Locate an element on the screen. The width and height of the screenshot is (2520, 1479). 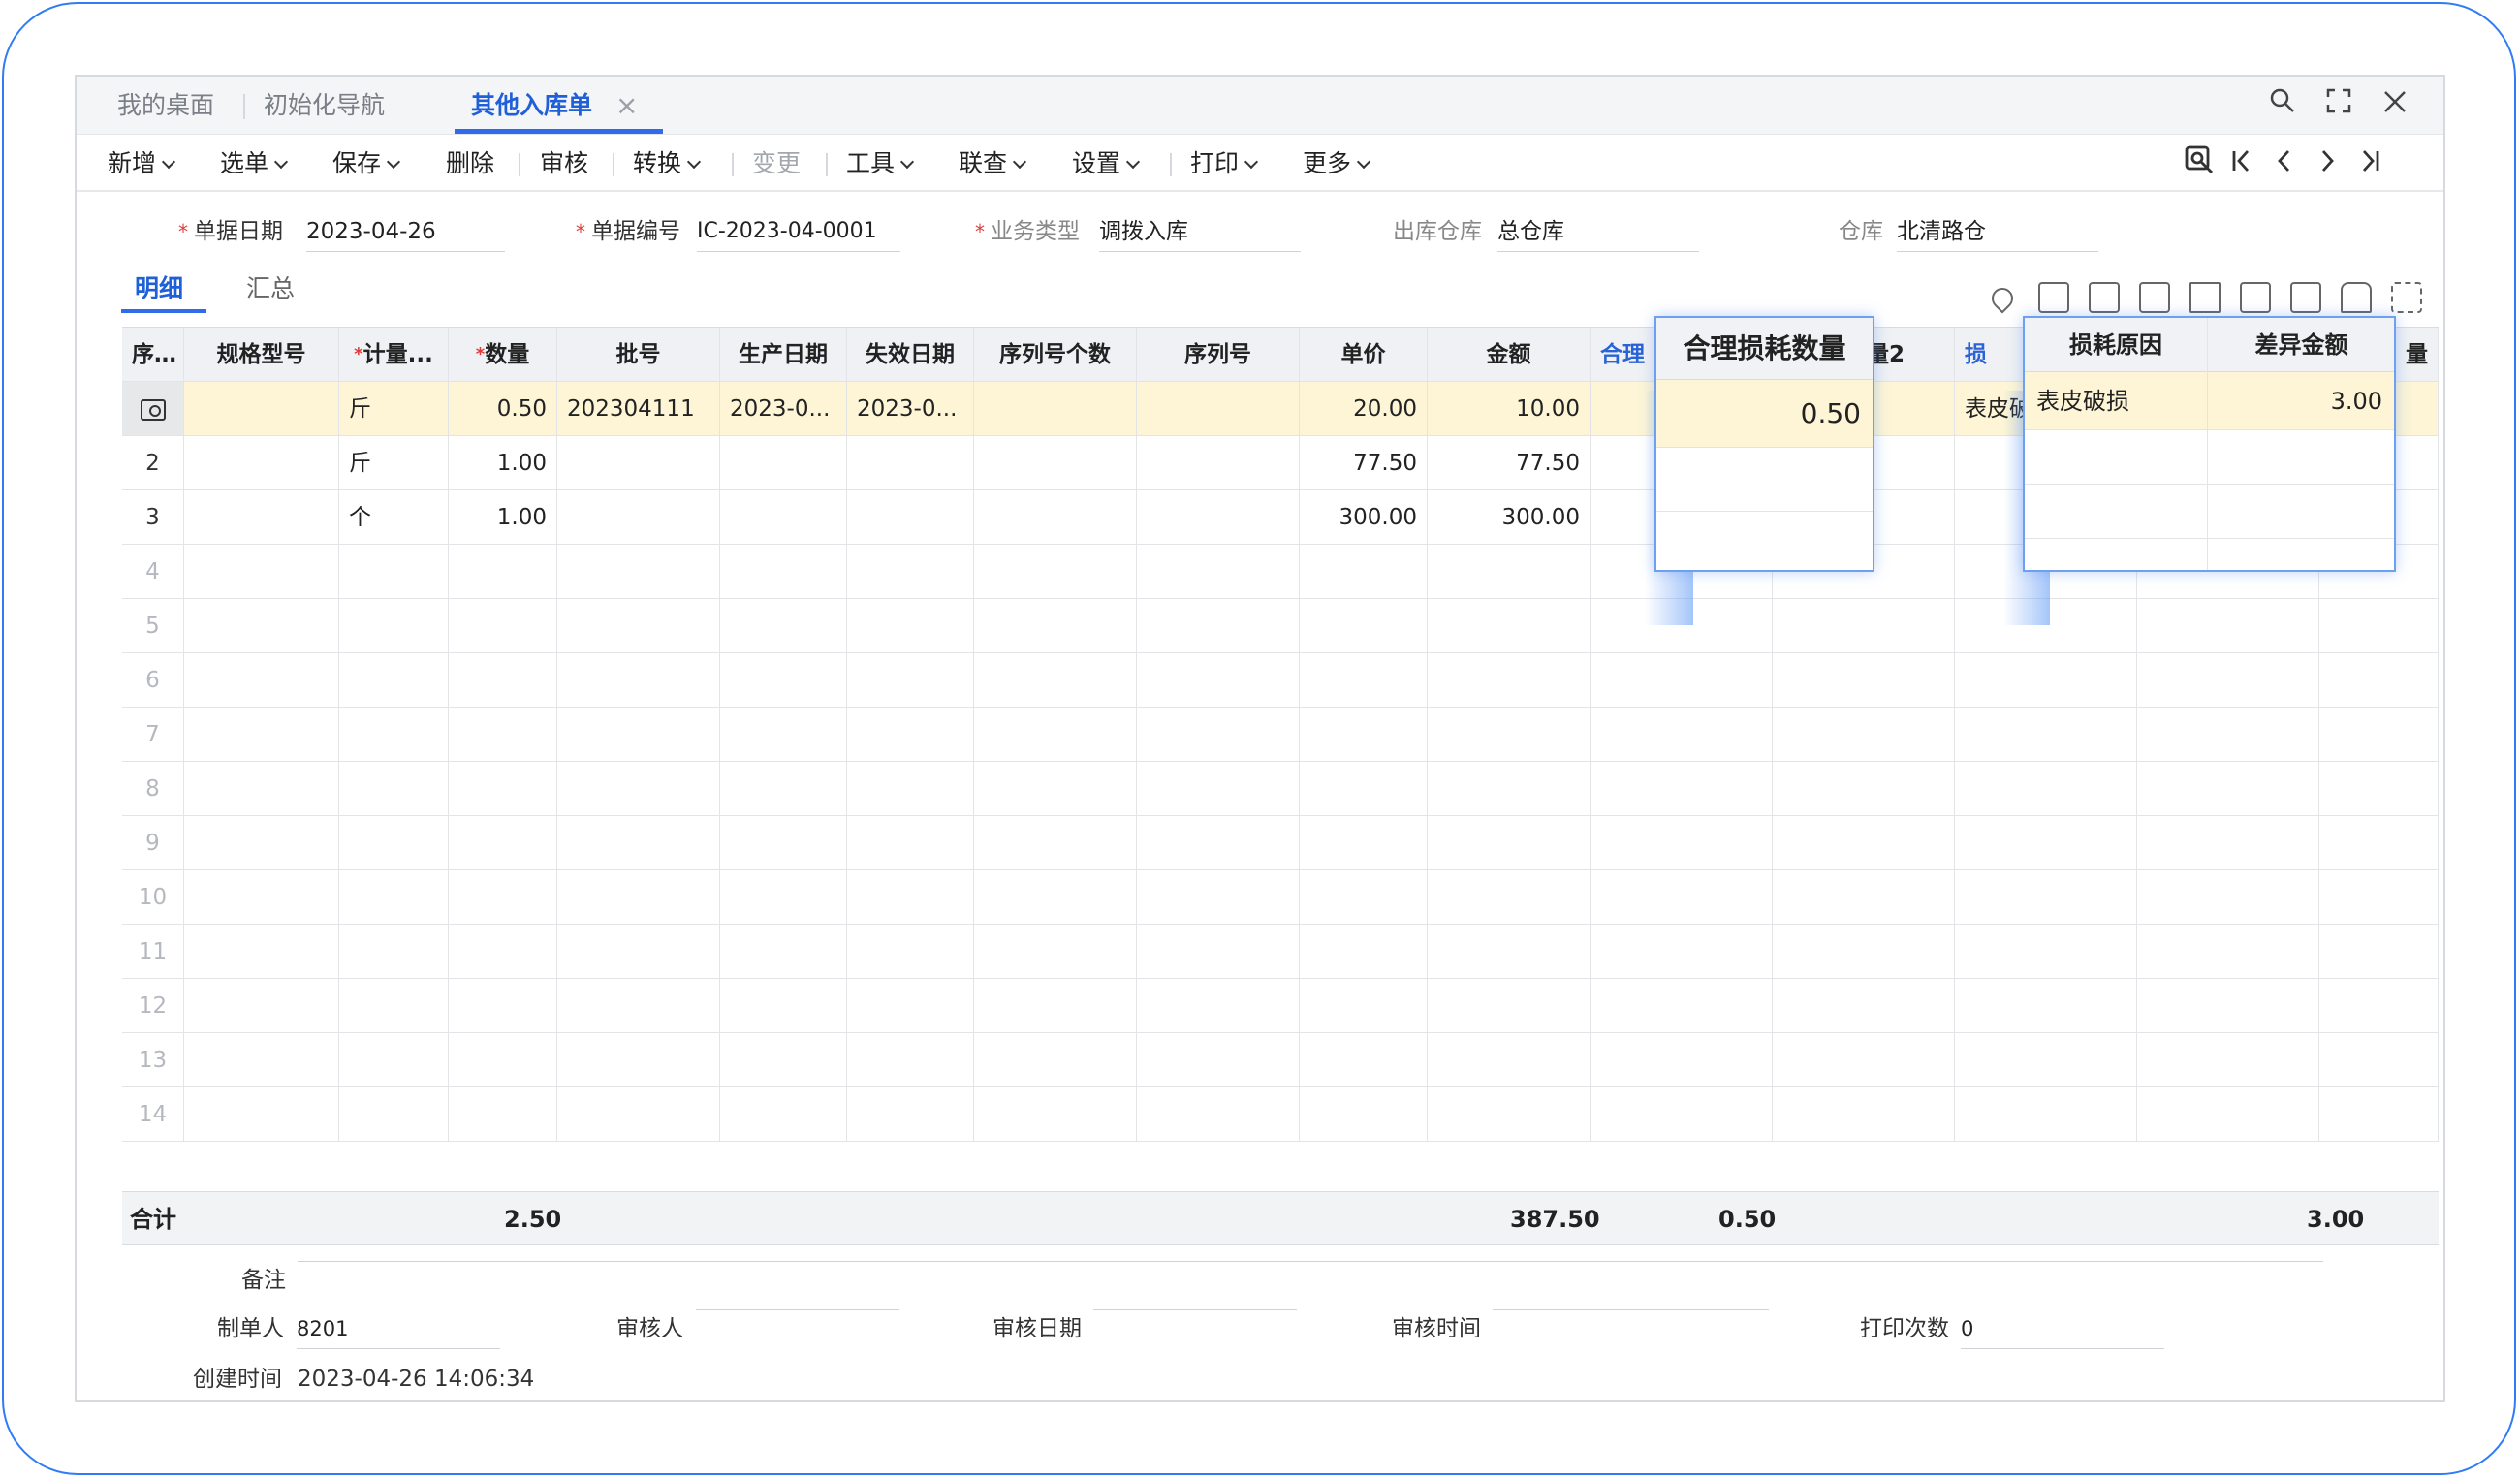
table-row: 8 is located at coordinates (1280, 789).